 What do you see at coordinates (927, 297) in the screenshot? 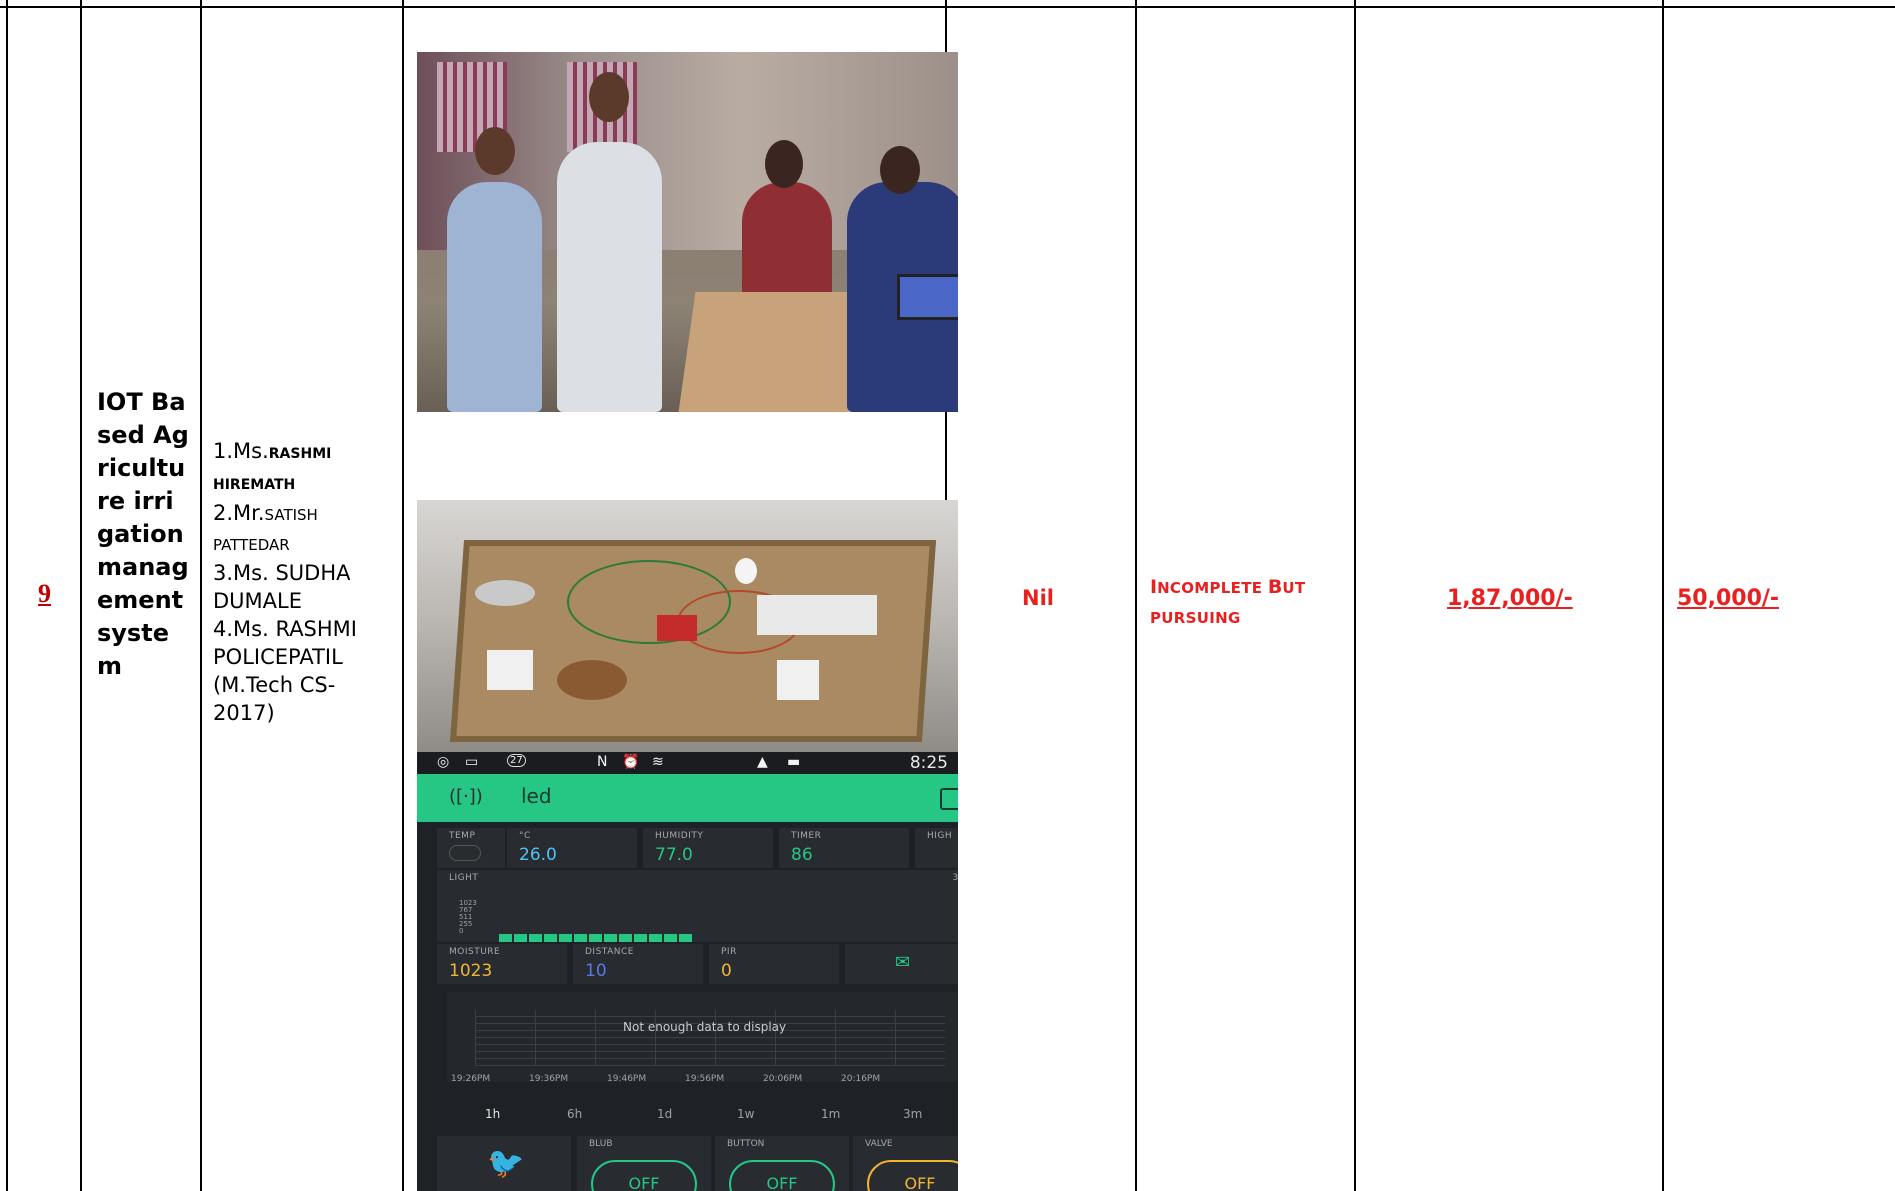
I see `laptop` at bounding box center [927, 297].